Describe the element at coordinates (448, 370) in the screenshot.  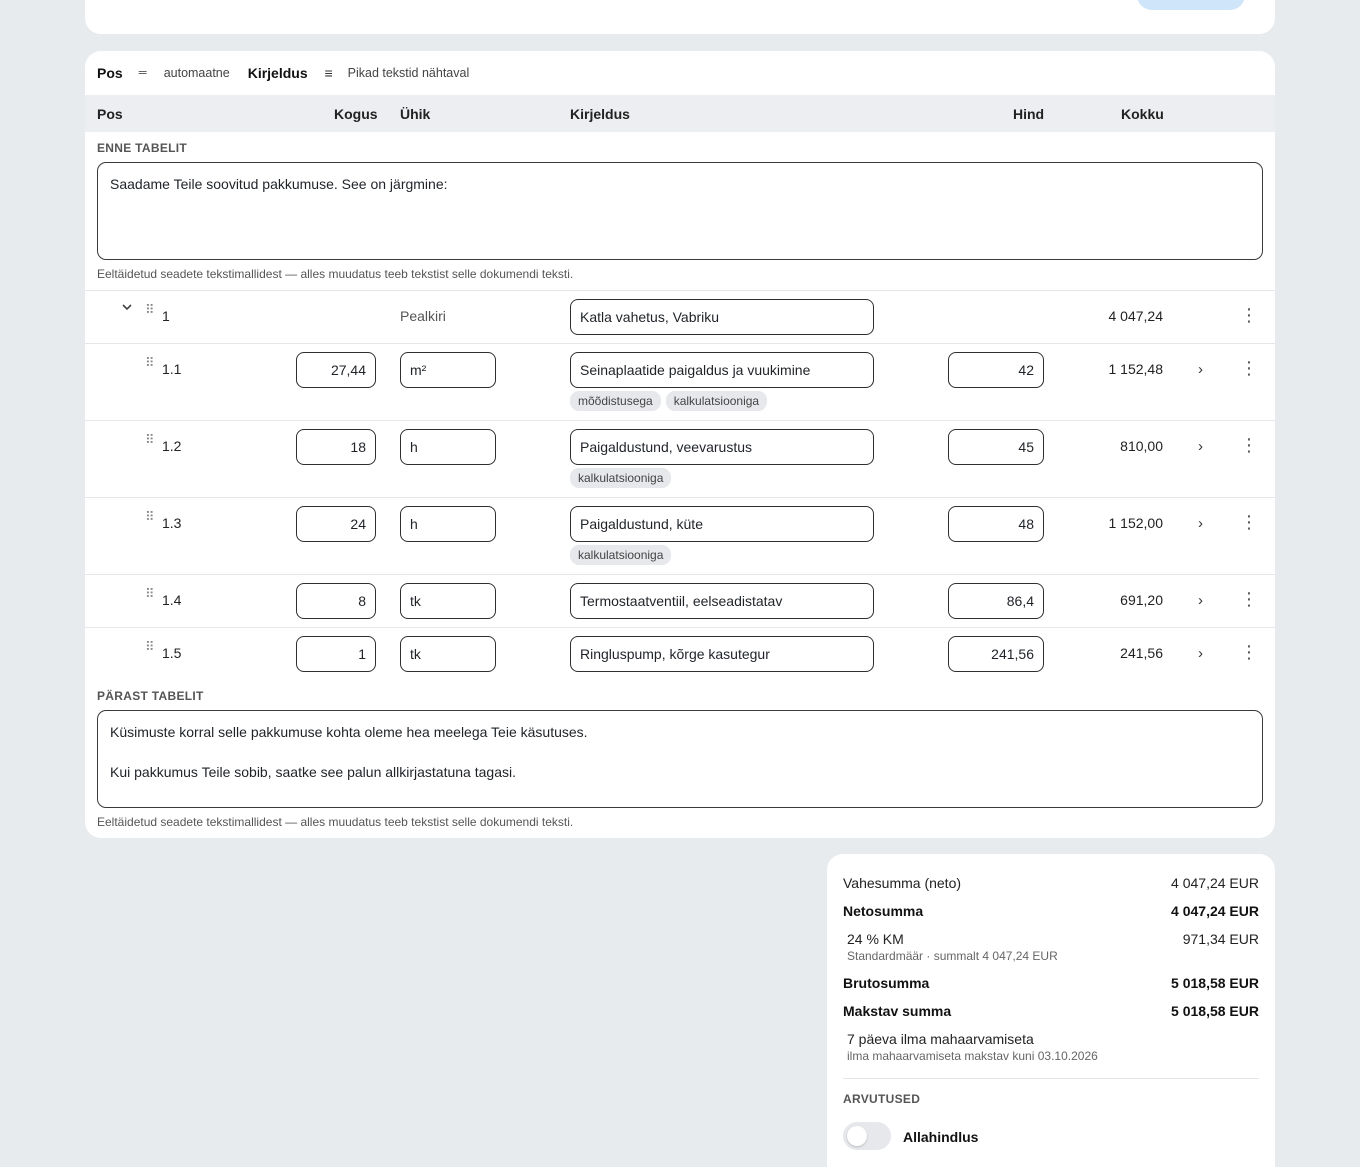
I see `unit-input: m²` at that location.